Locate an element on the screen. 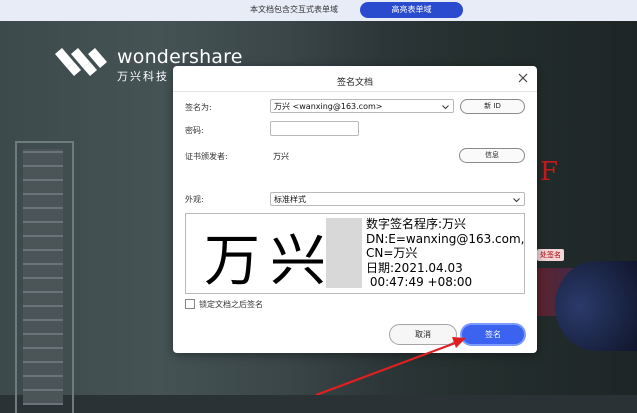 The image size is (637, 413). sign-button: 签名 is located at coordinates (493, 334).